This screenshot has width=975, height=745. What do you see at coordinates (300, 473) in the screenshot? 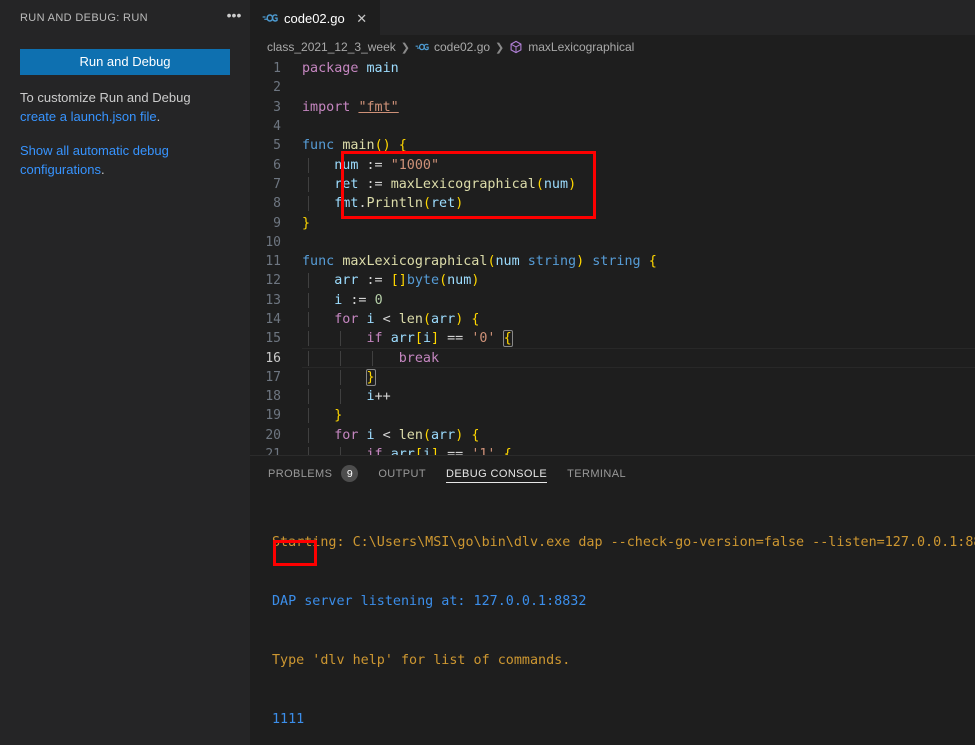
I see `tab-problems-label: PROBLEMS` at bounding box center [300, 473].